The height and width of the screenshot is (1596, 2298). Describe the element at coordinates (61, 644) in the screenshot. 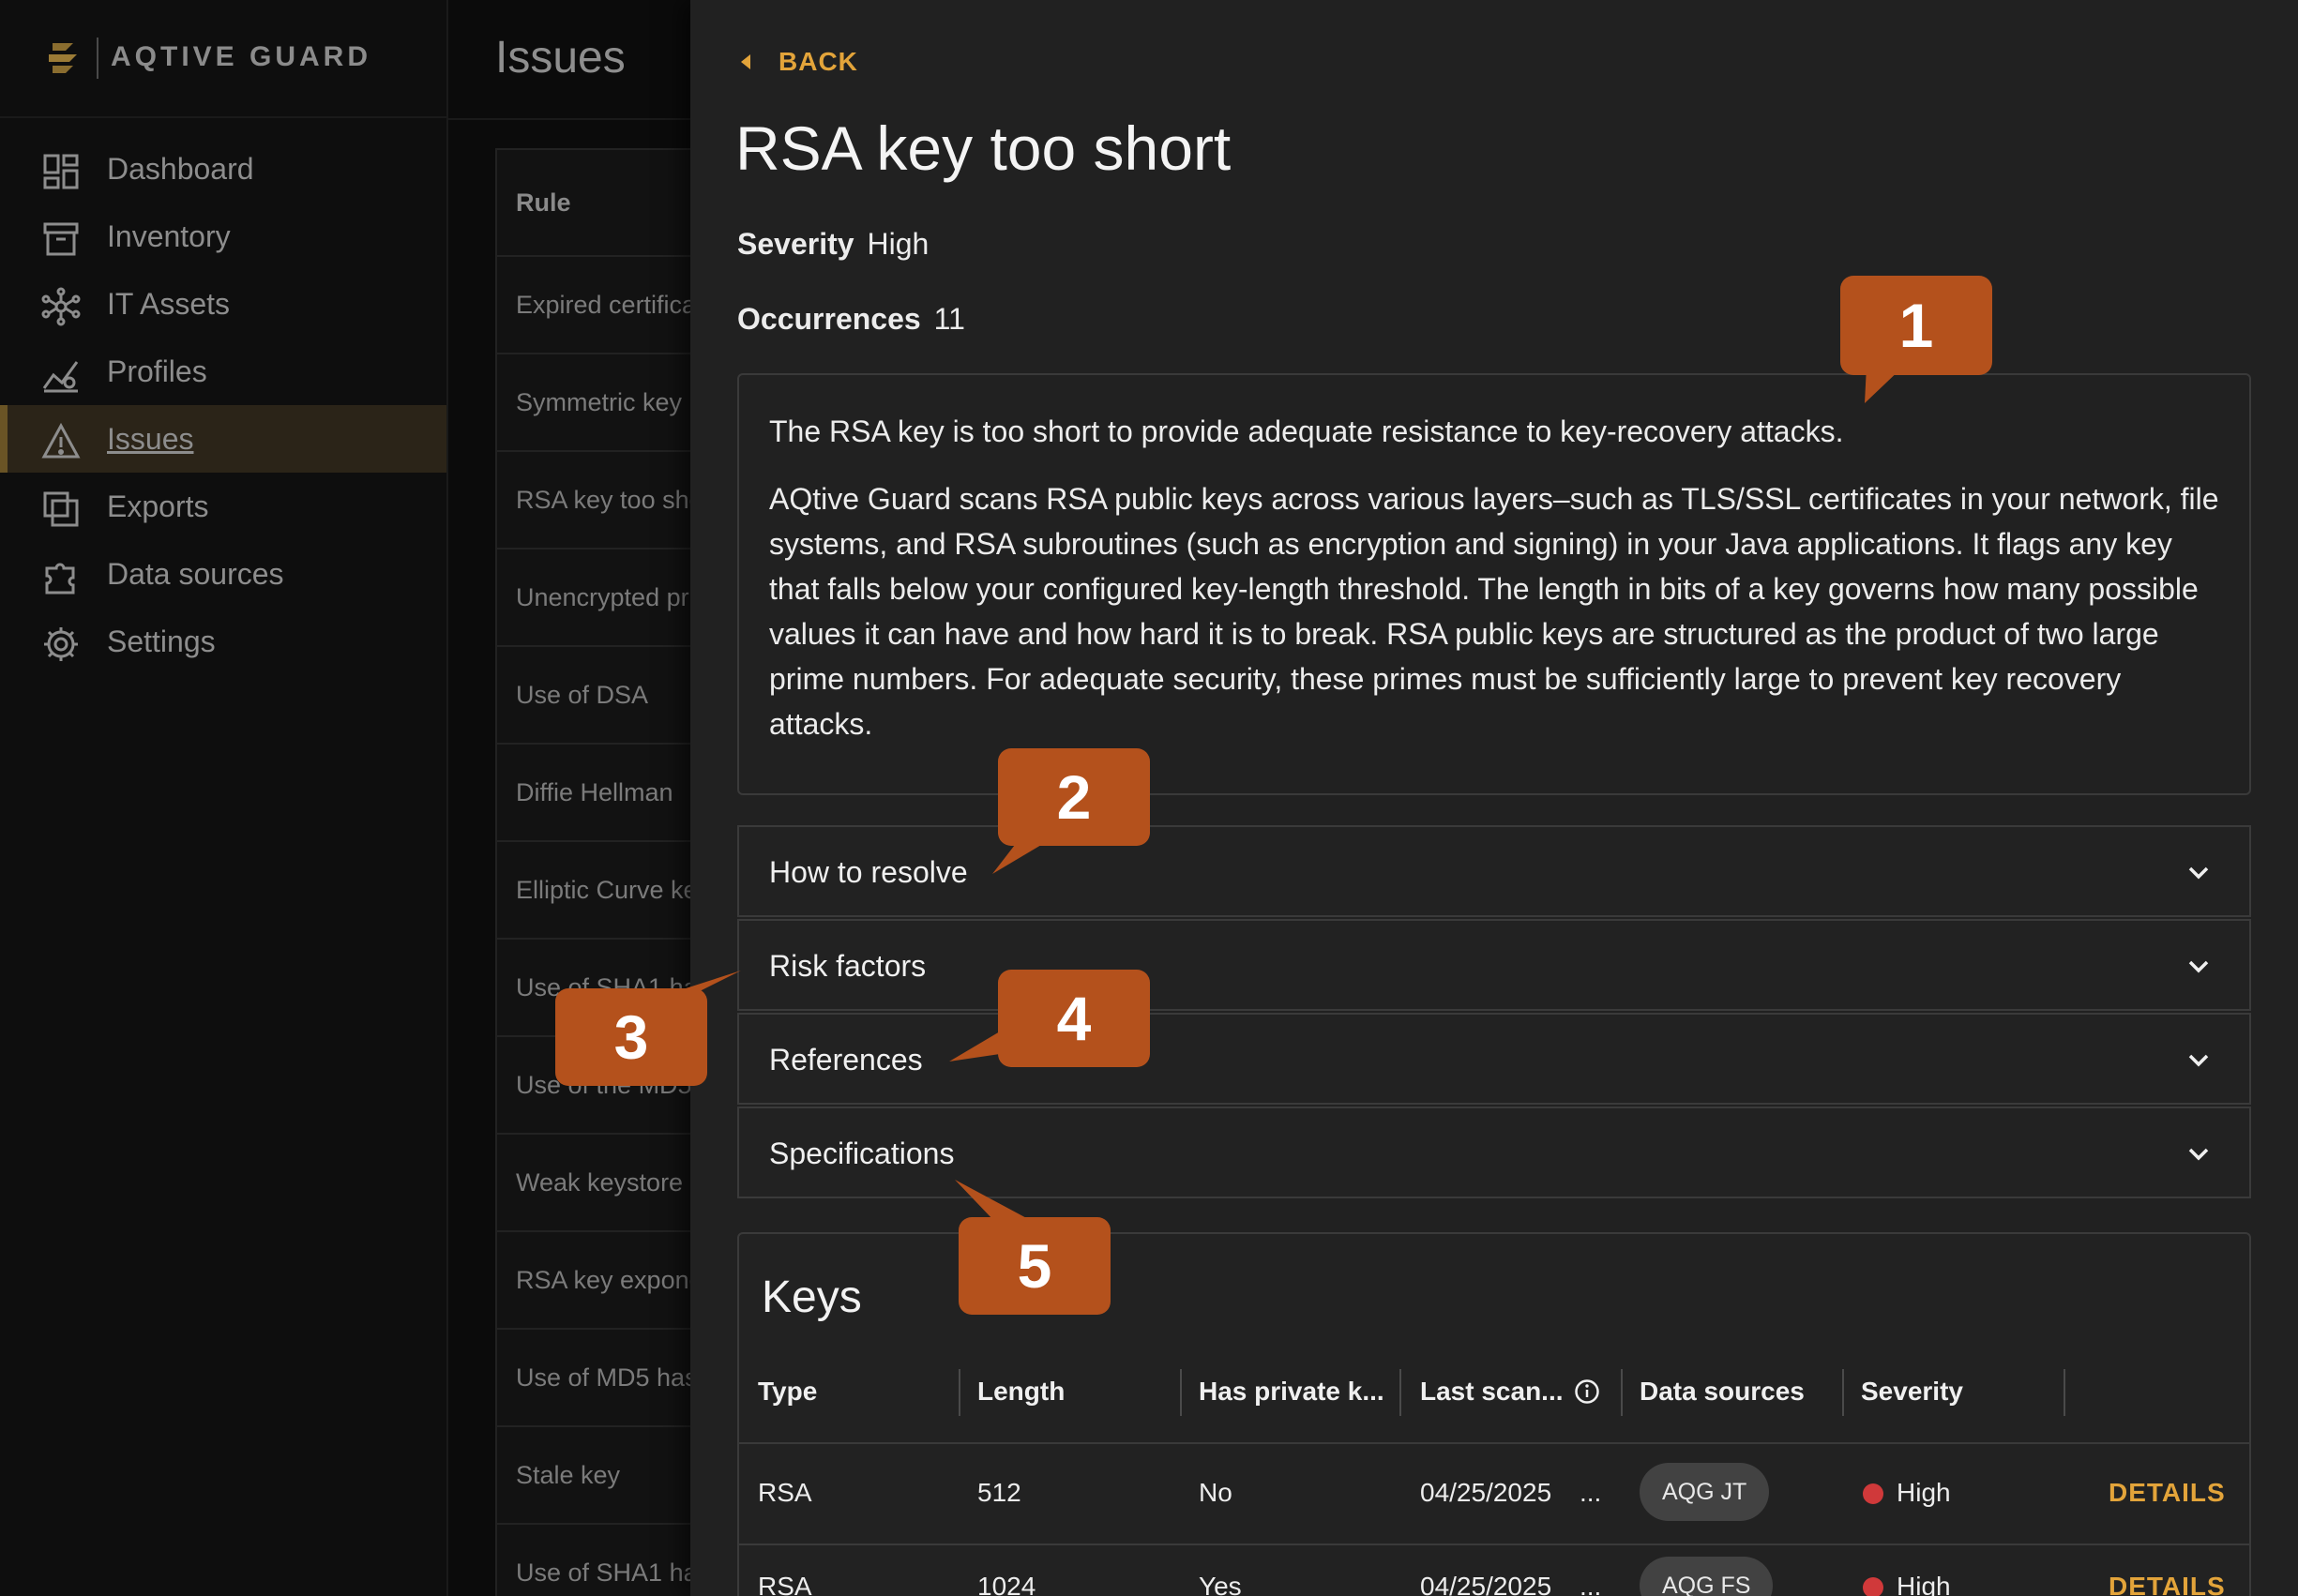

I see `gear-icon` at that location.